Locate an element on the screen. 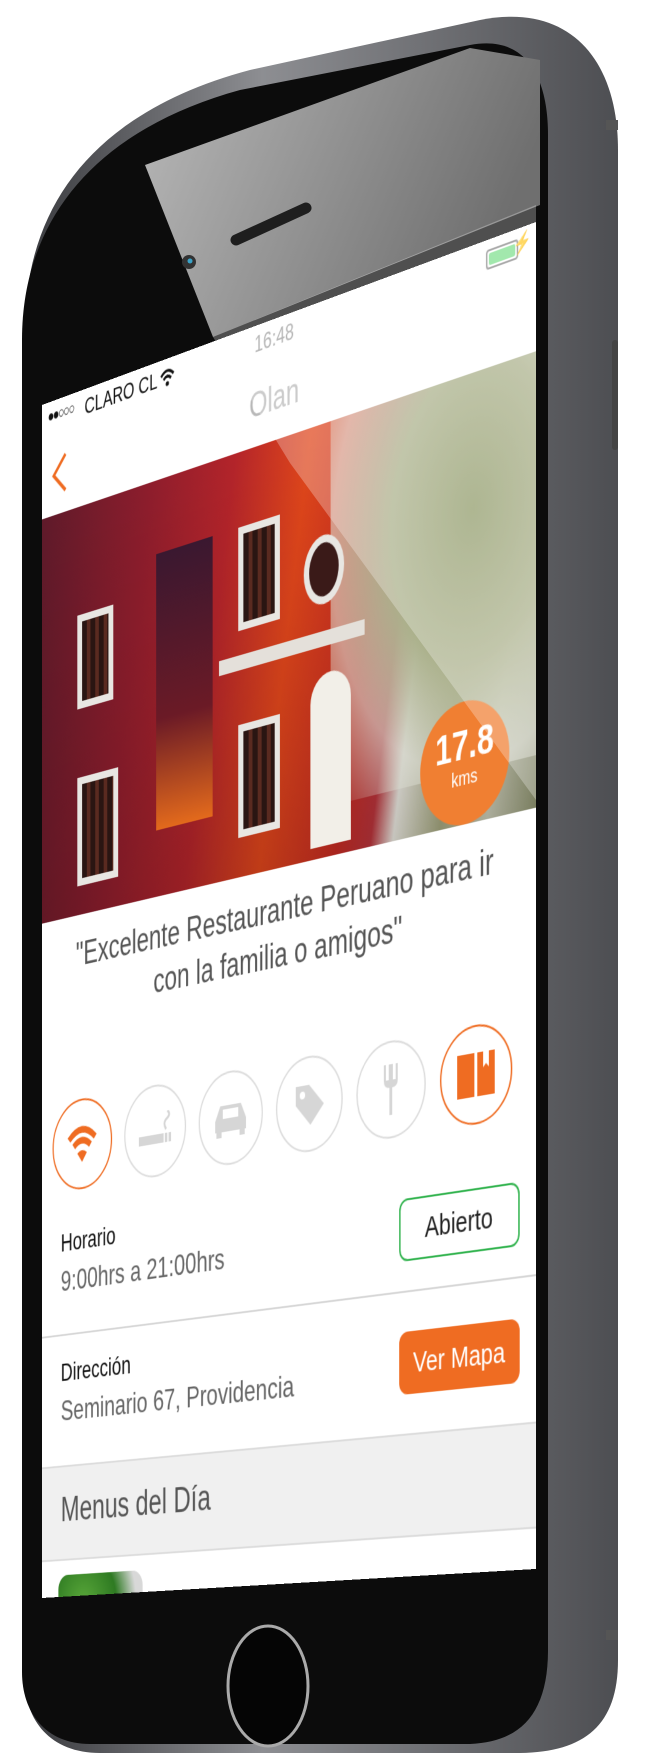 The width and height of the screenshot is (650, 1753). amenity-food is located at coordinates (391, 1089).